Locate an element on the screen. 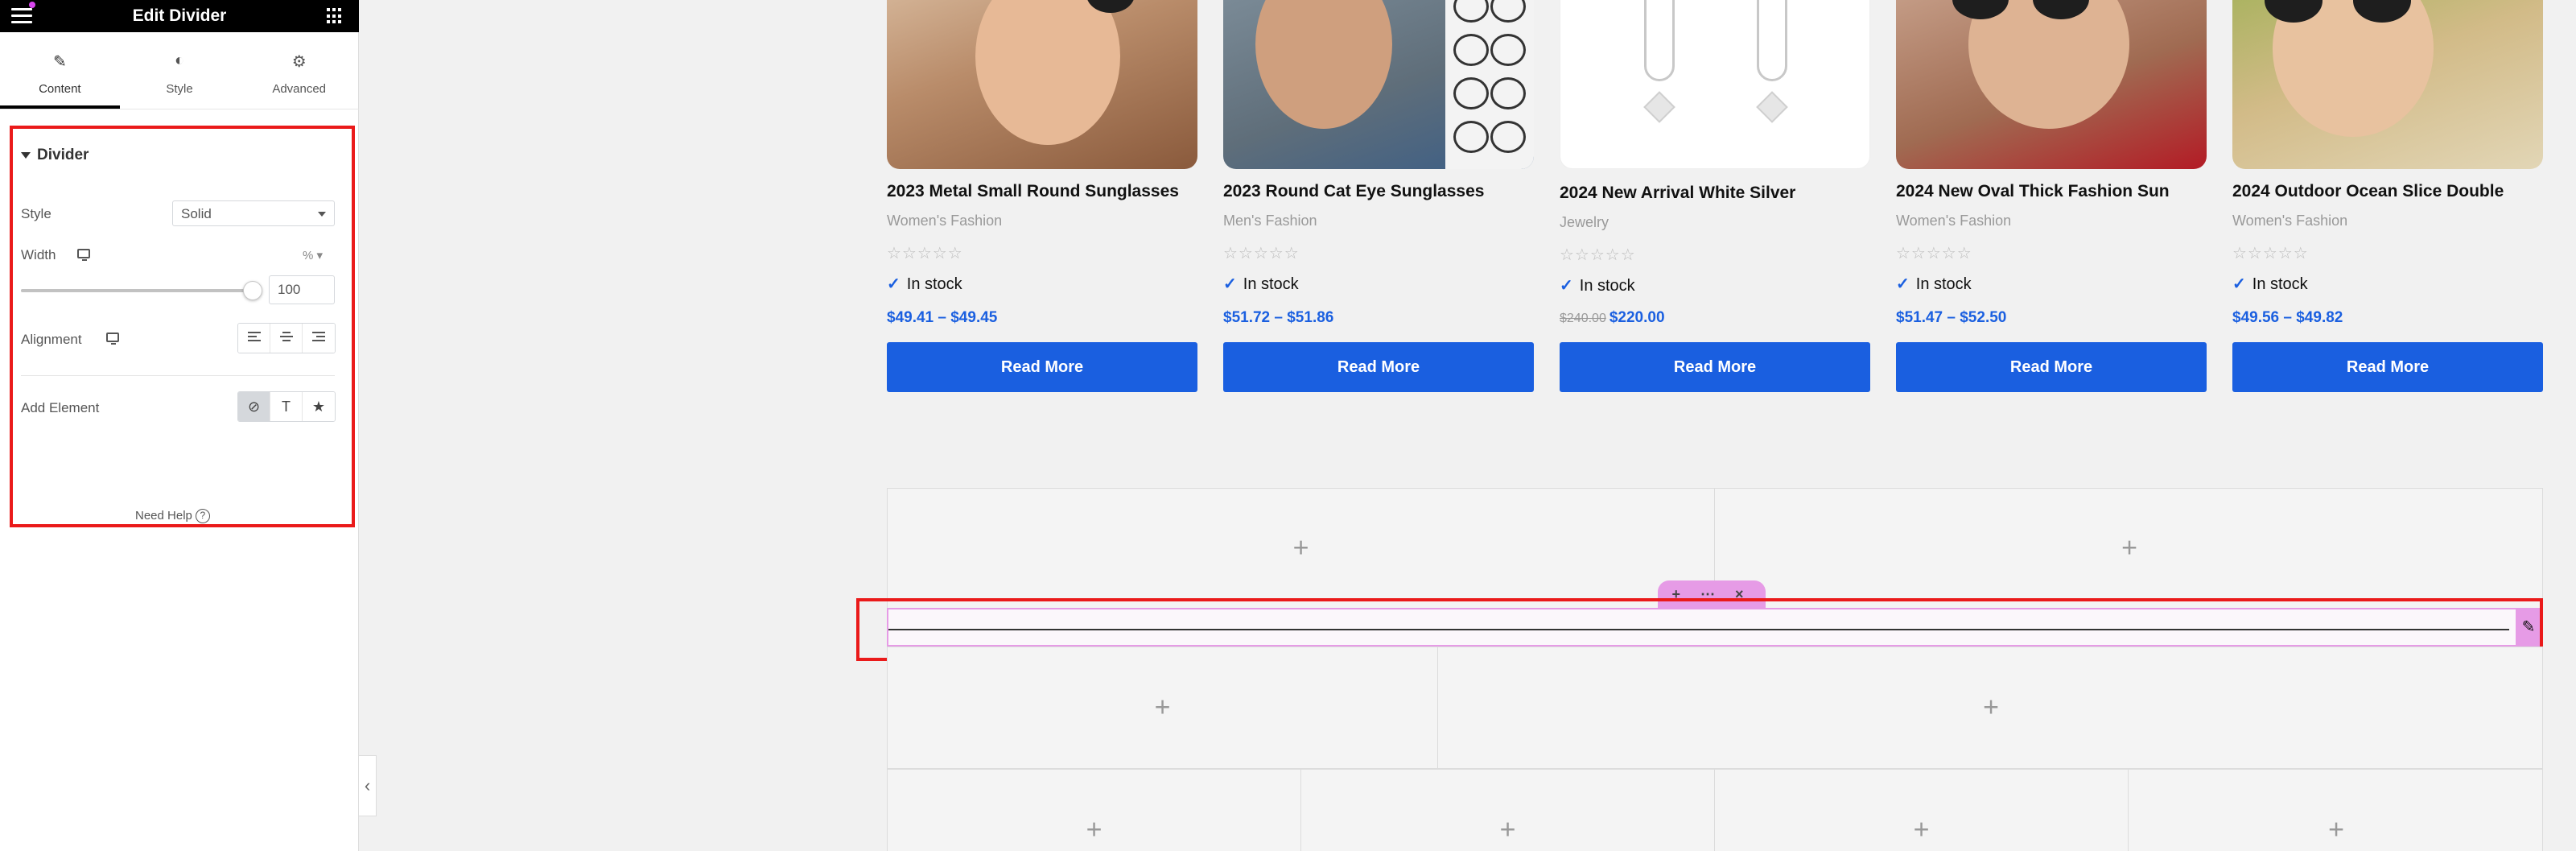  alignment-group is located at coordinates (286, 338).